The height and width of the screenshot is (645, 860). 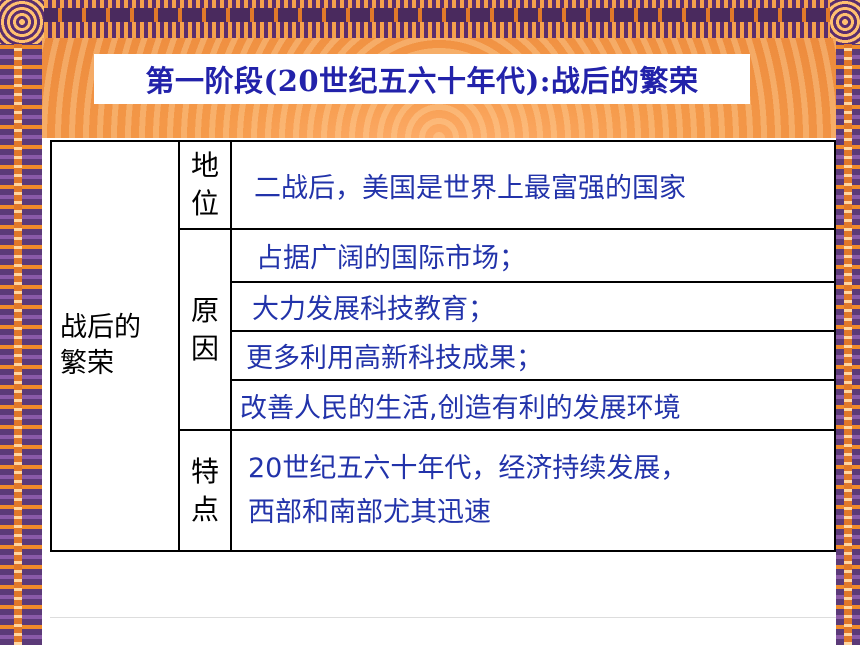 What do you see at coordinates (204, 471) in the screenshot?
I see `row-label-line: 特` at bounding box center [204, 471].